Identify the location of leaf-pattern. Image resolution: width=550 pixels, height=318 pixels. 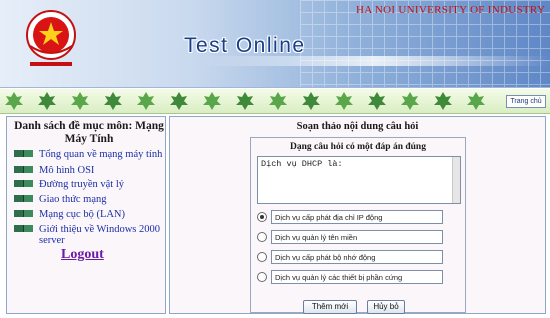
(245, 101).